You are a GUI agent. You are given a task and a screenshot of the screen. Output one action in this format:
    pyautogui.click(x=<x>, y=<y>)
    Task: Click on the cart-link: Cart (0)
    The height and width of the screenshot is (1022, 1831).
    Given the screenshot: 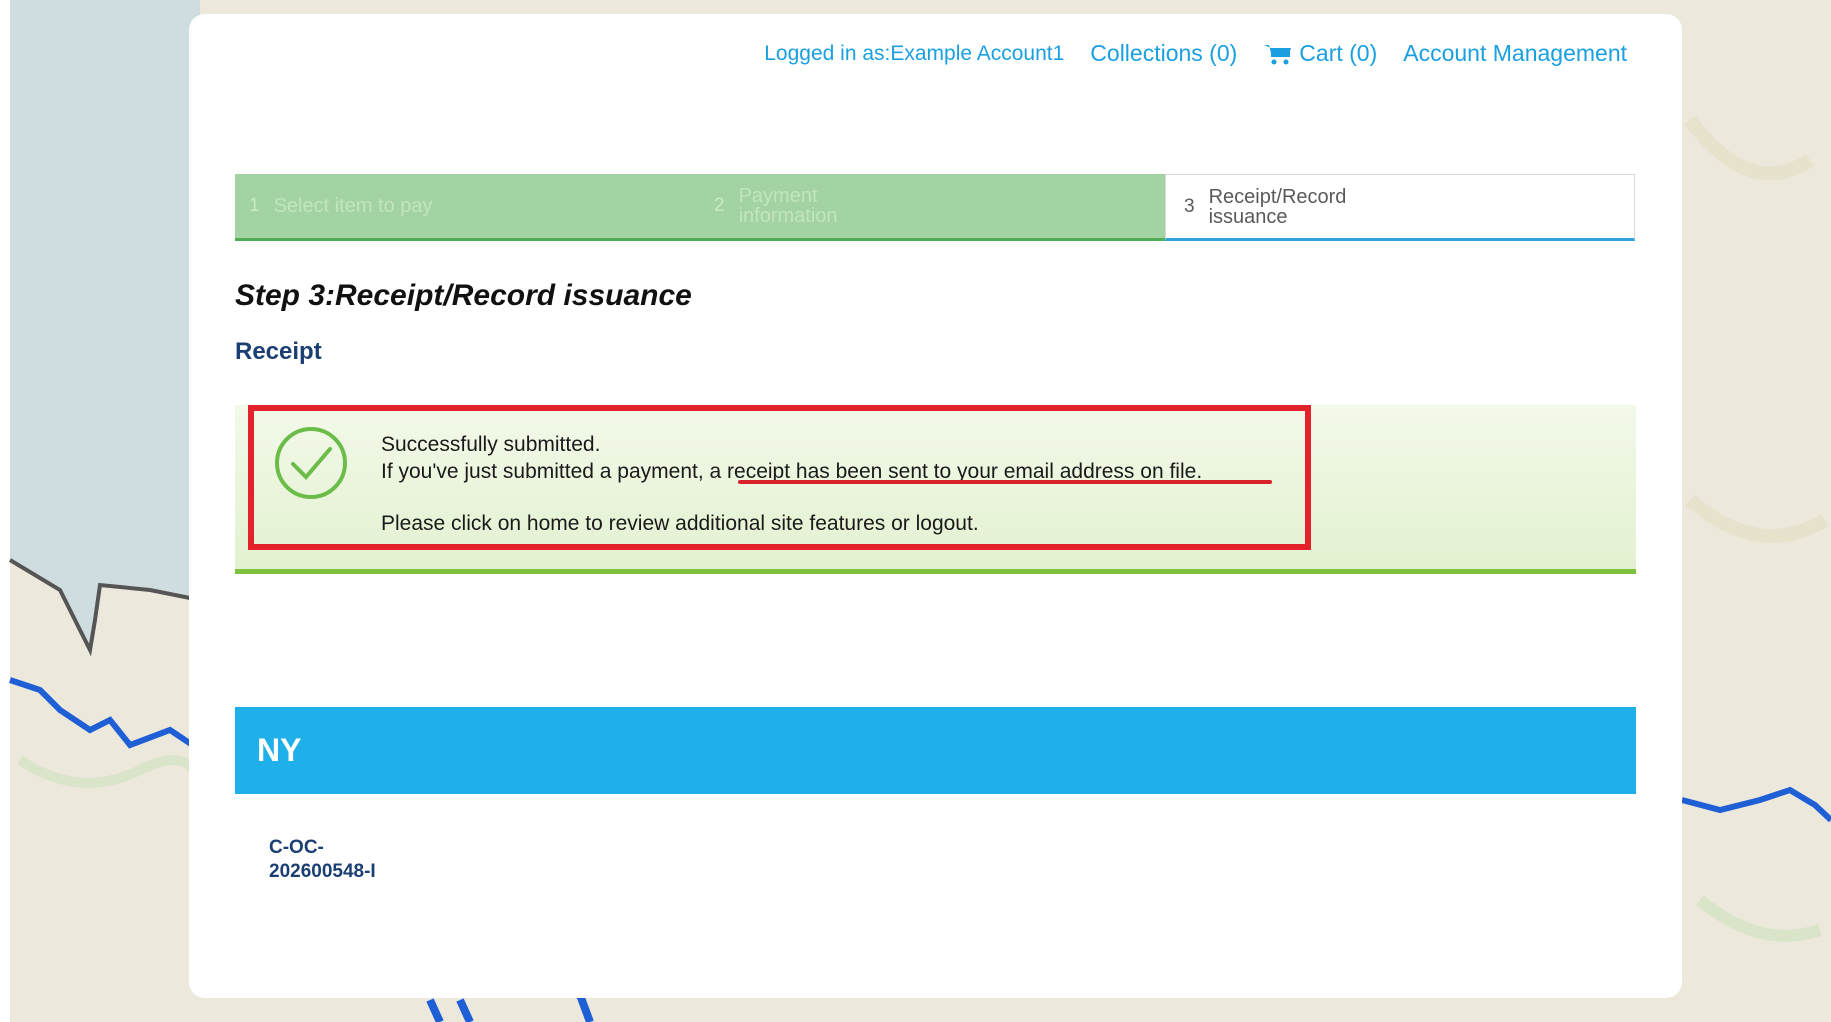 What is the action you would take?
    pyautogui.click(x=1320, y=53)
    